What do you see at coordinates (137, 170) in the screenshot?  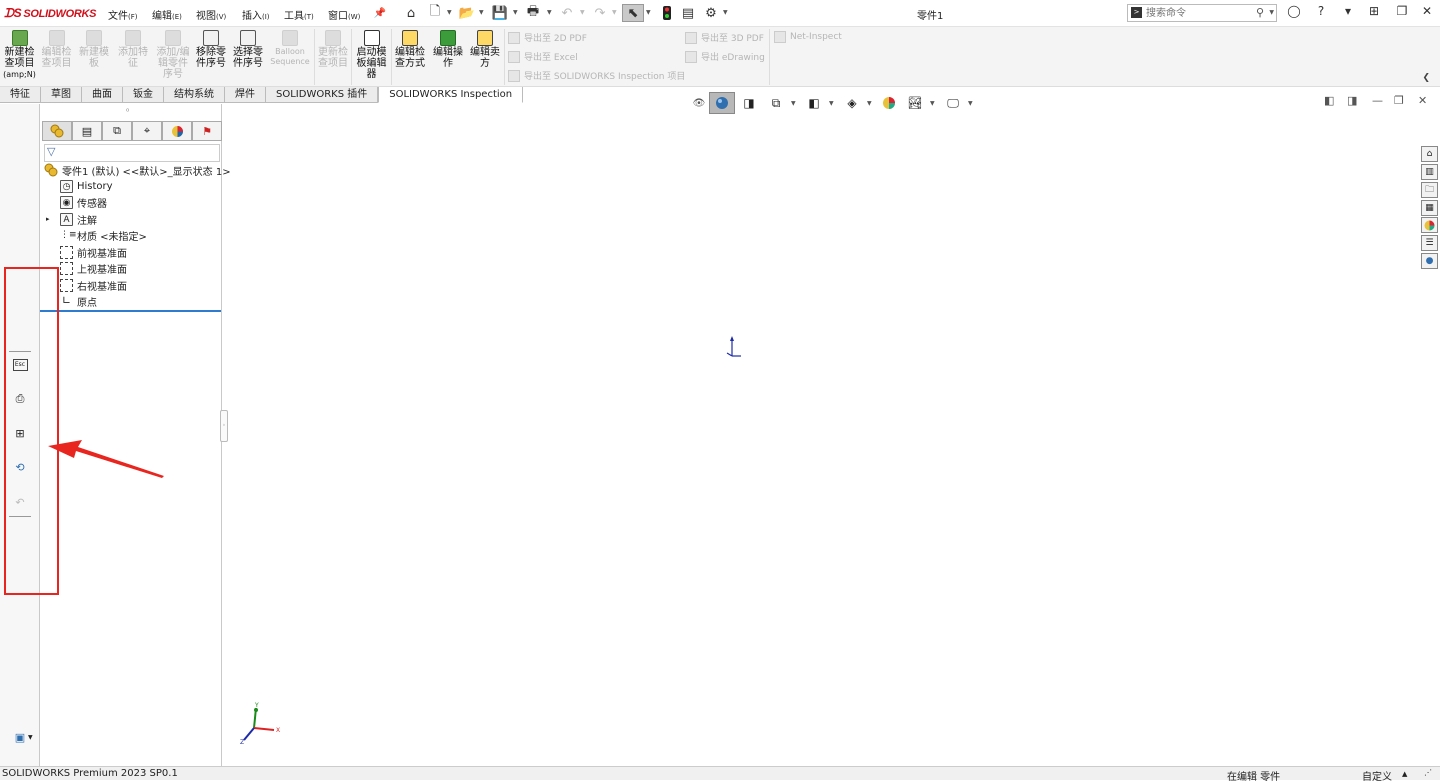 I see `tree-root-part: 零件1 (默认) <<默认>_显示状态 1>` at bounding box center [137, 170].